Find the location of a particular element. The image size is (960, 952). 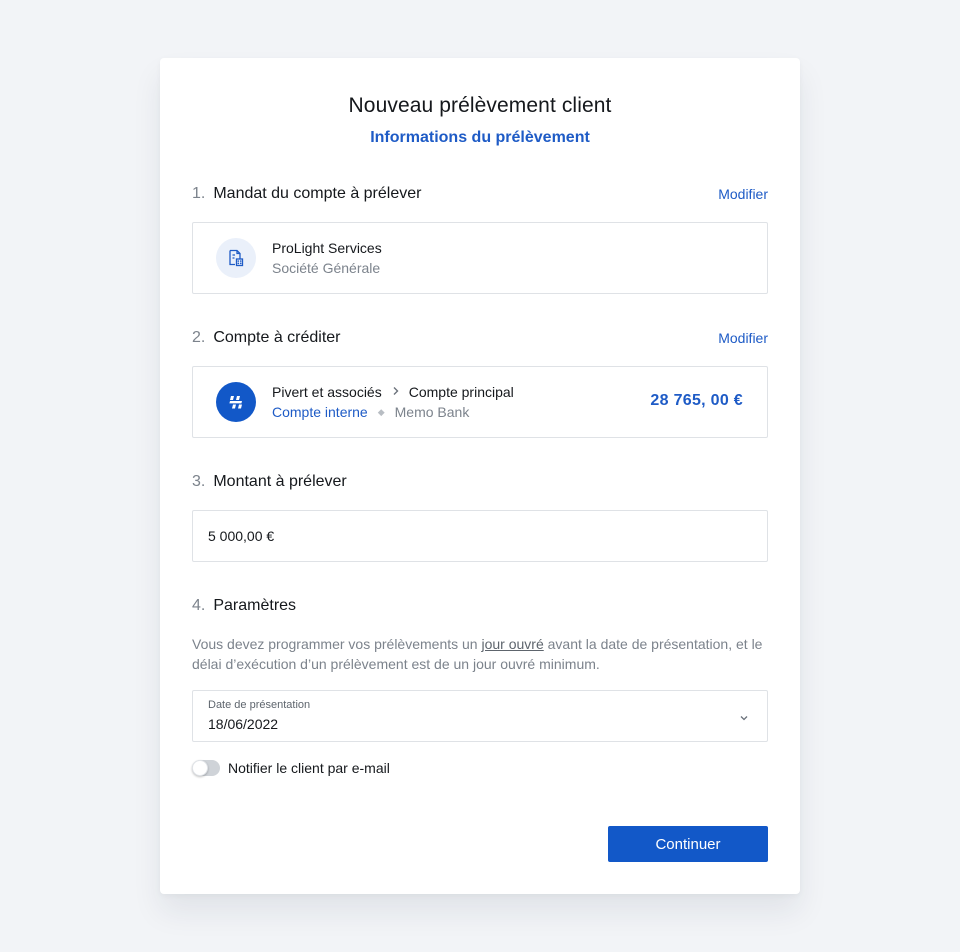

document-building-icon is located at coordinates (236, 258).